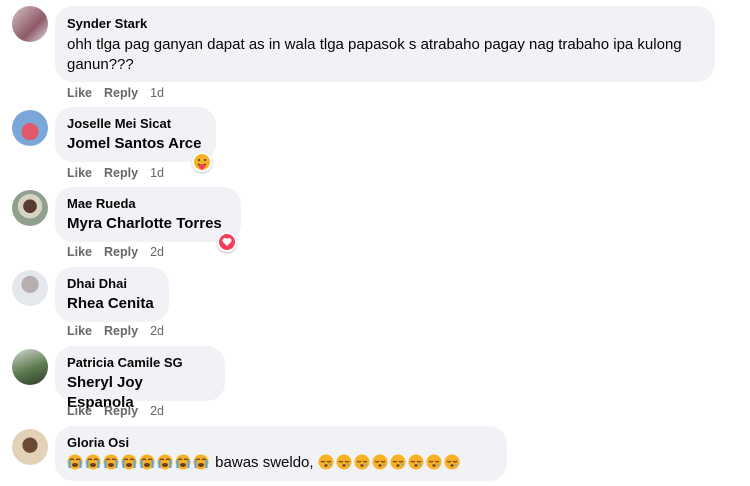 This screenshot has height=486, width=750. I want to click on crying-face-emoji-group, so click(139, 462).